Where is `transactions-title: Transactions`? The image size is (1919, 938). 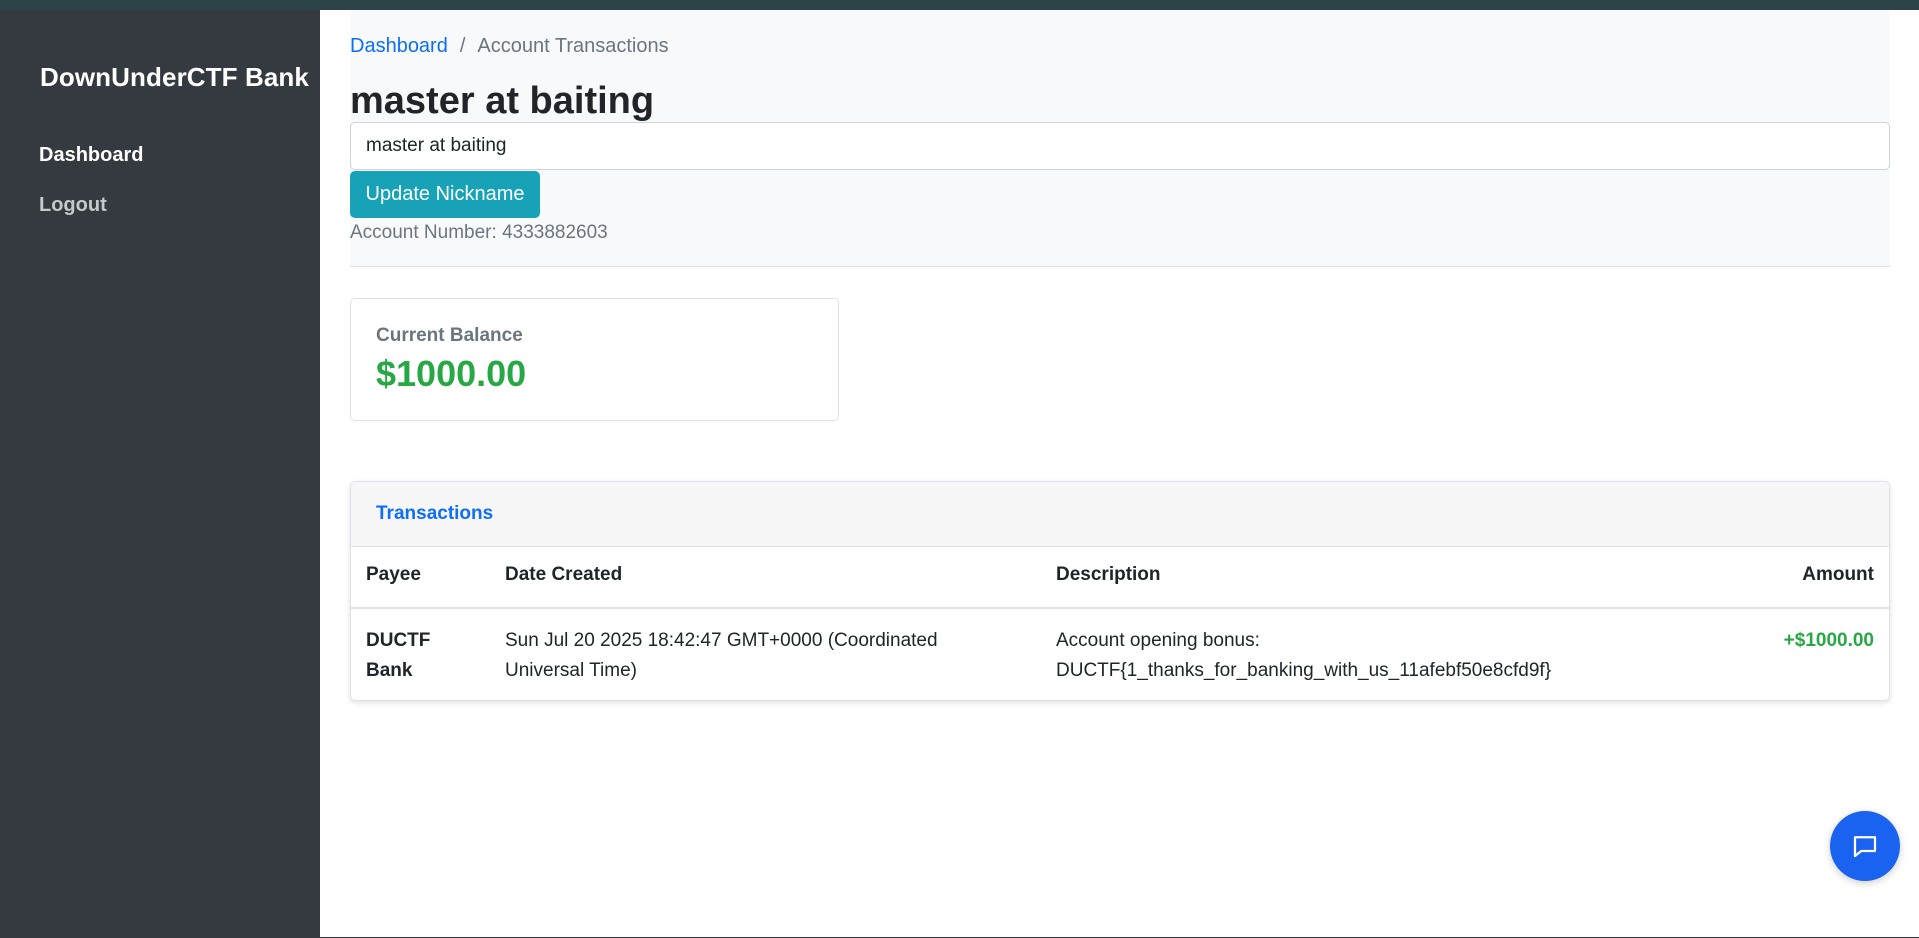 transactions-title: Transactions is located at coordinates (434, 514).